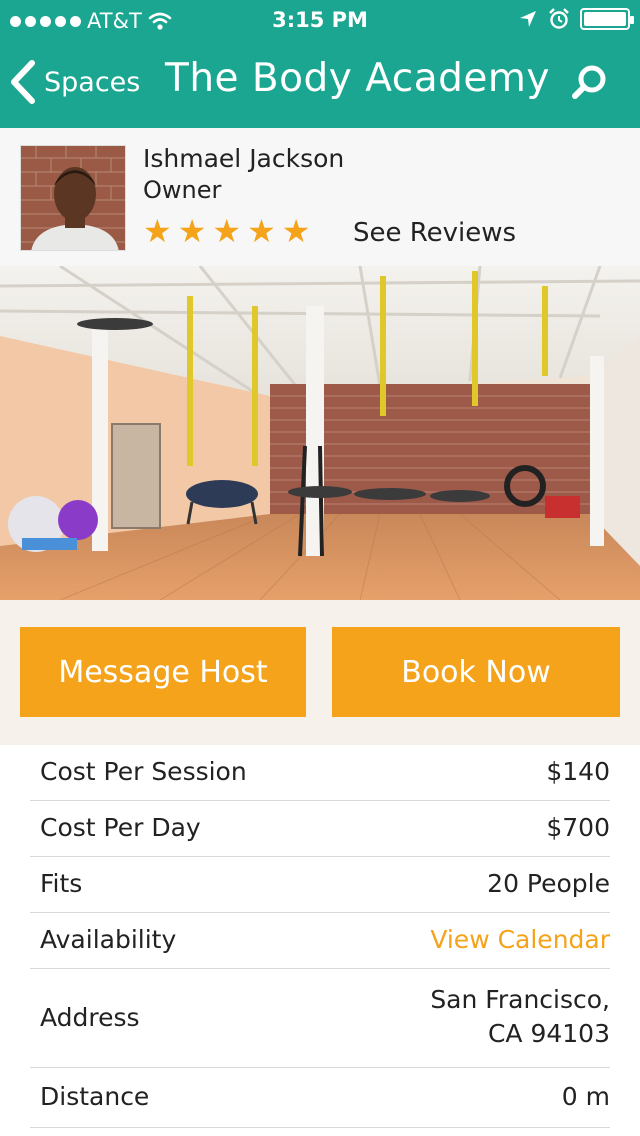 The height and width of the screenshot is (1136, 640). I want to click on detail-row-distance: Distance 0 m, so click(320, 1098).